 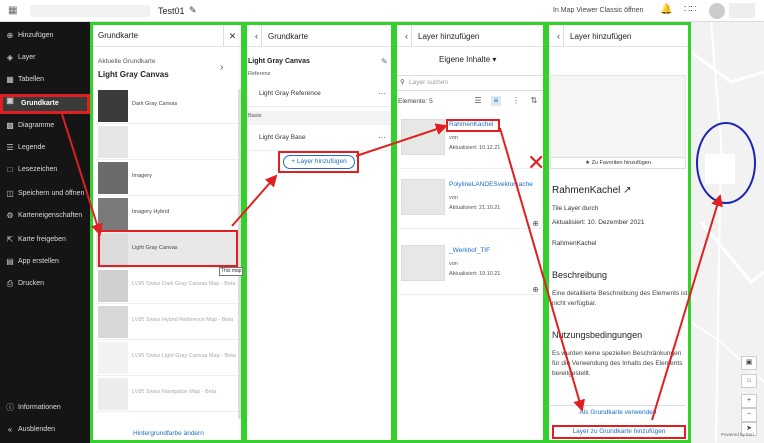 I want to click on external-link-icon: ↗, so click(x=627, y=190).